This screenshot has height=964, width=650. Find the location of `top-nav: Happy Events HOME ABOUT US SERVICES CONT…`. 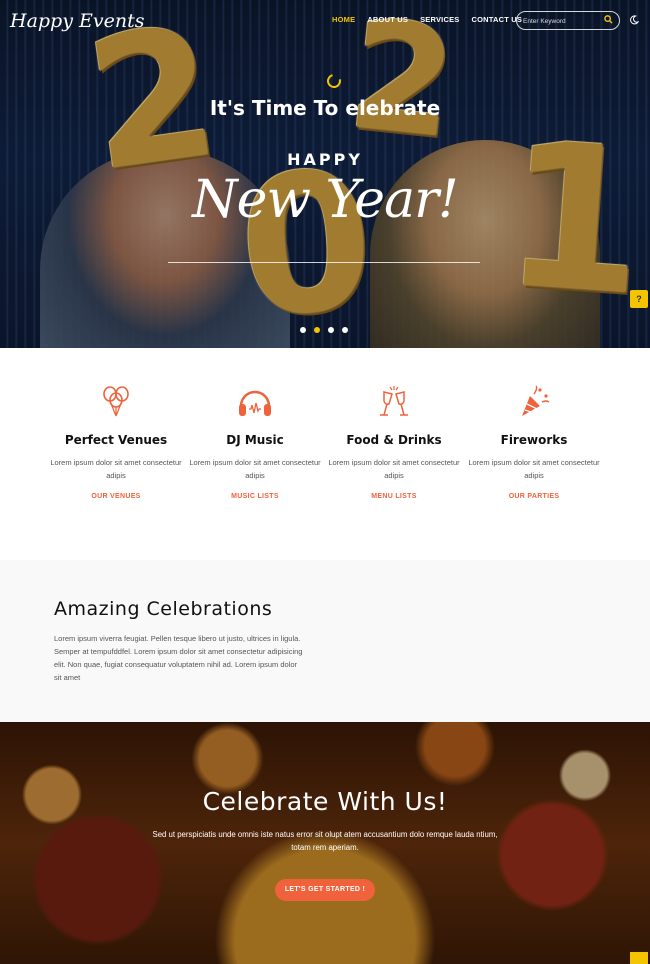

top-nav: Happy Events HOME ABOUT US SERVICES CONT… is located at coordinates (325, 21).